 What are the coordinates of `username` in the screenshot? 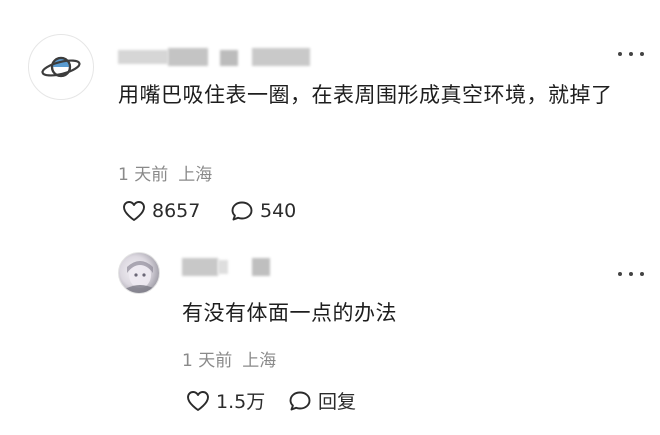 It's located at (218, 57).